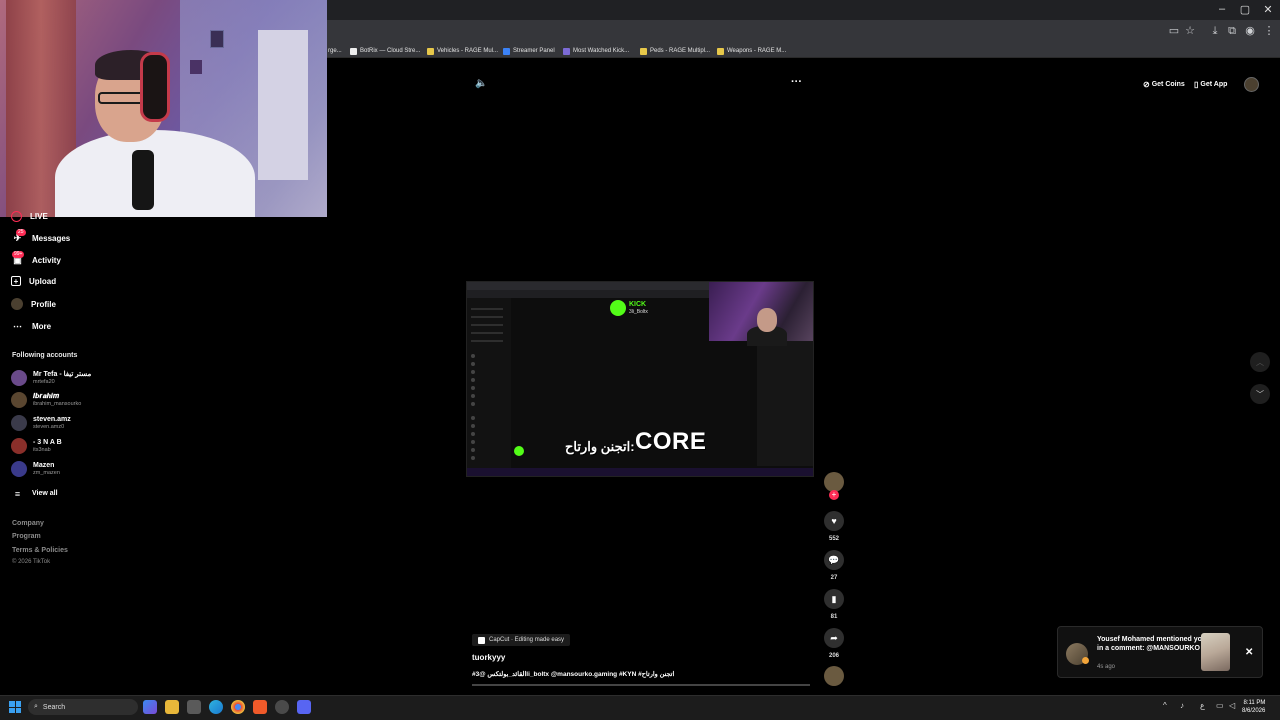  Describe the element at coordinates (529, 51) in the screenshot. I see `bookmark-item: Streamer Panel` at that location.